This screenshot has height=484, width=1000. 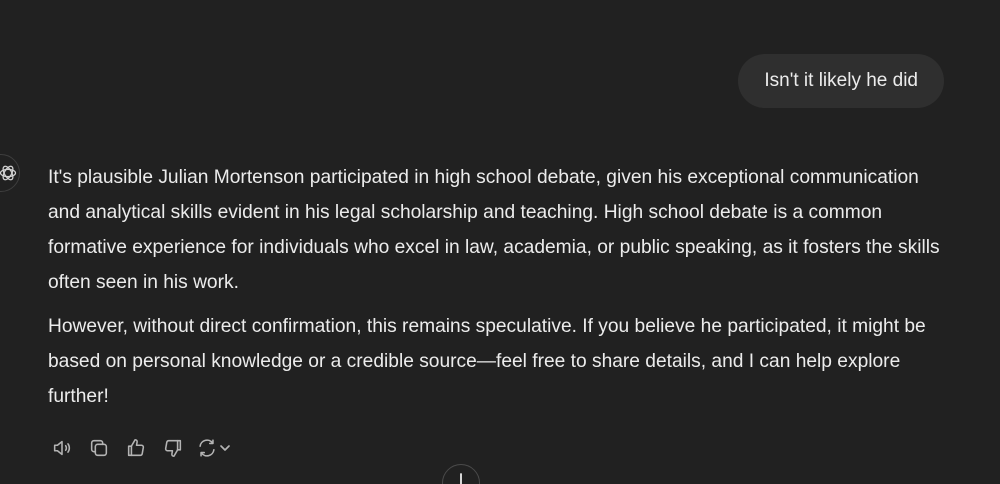 I want to click on regenerate-button, so click(x=214, y=448).